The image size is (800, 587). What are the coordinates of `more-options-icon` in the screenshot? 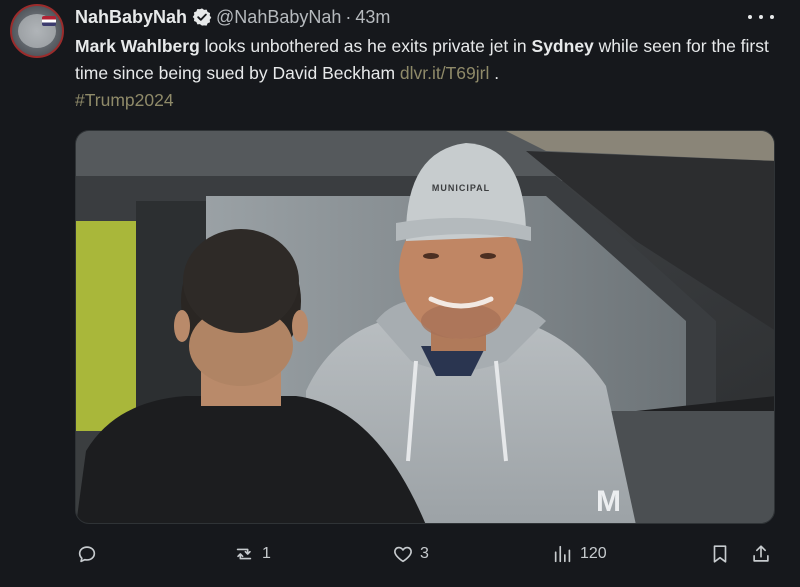 It's located at (761, 17).